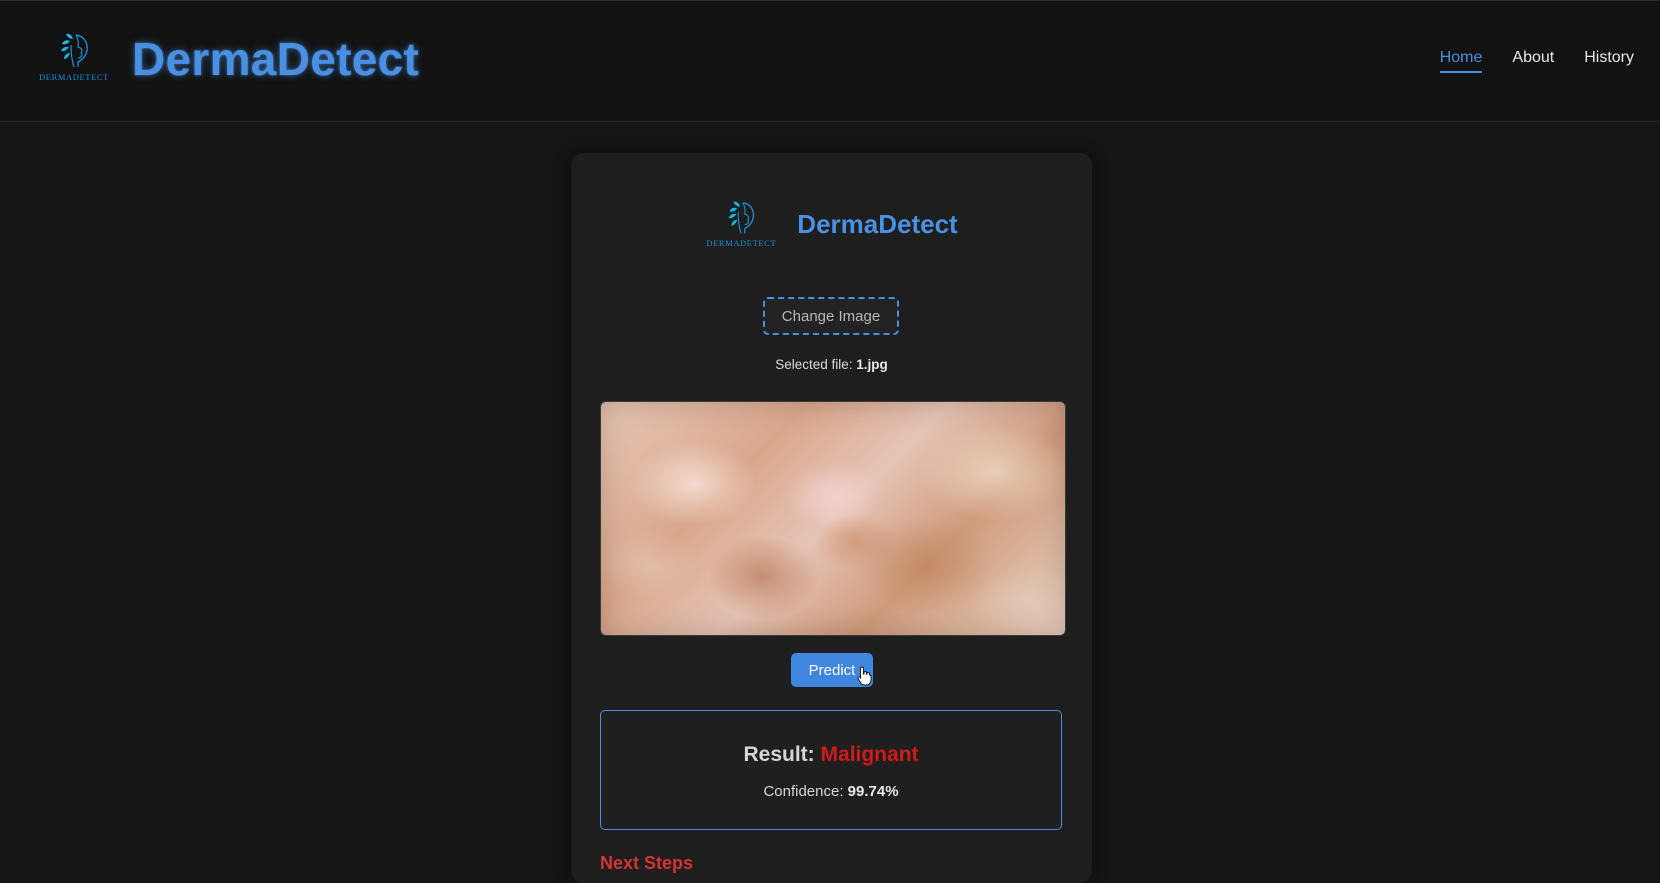  I want to click on result-value: Malignant, so click(869, 754).